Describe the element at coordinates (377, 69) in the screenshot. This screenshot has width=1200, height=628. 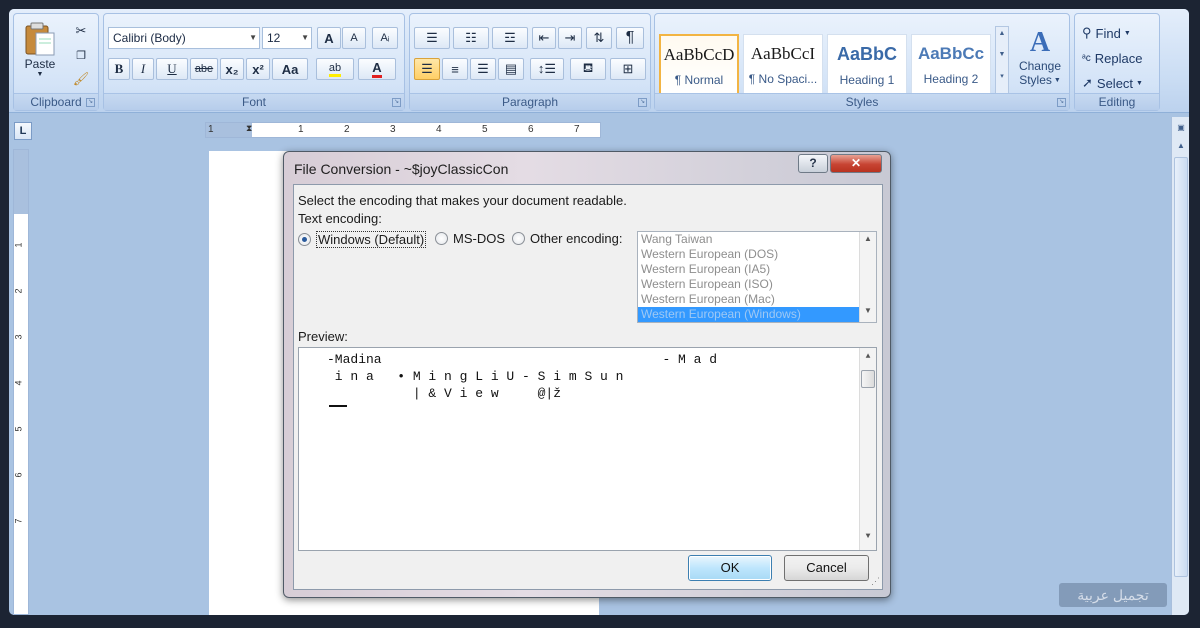
I see `font-color-button: A` at that location.